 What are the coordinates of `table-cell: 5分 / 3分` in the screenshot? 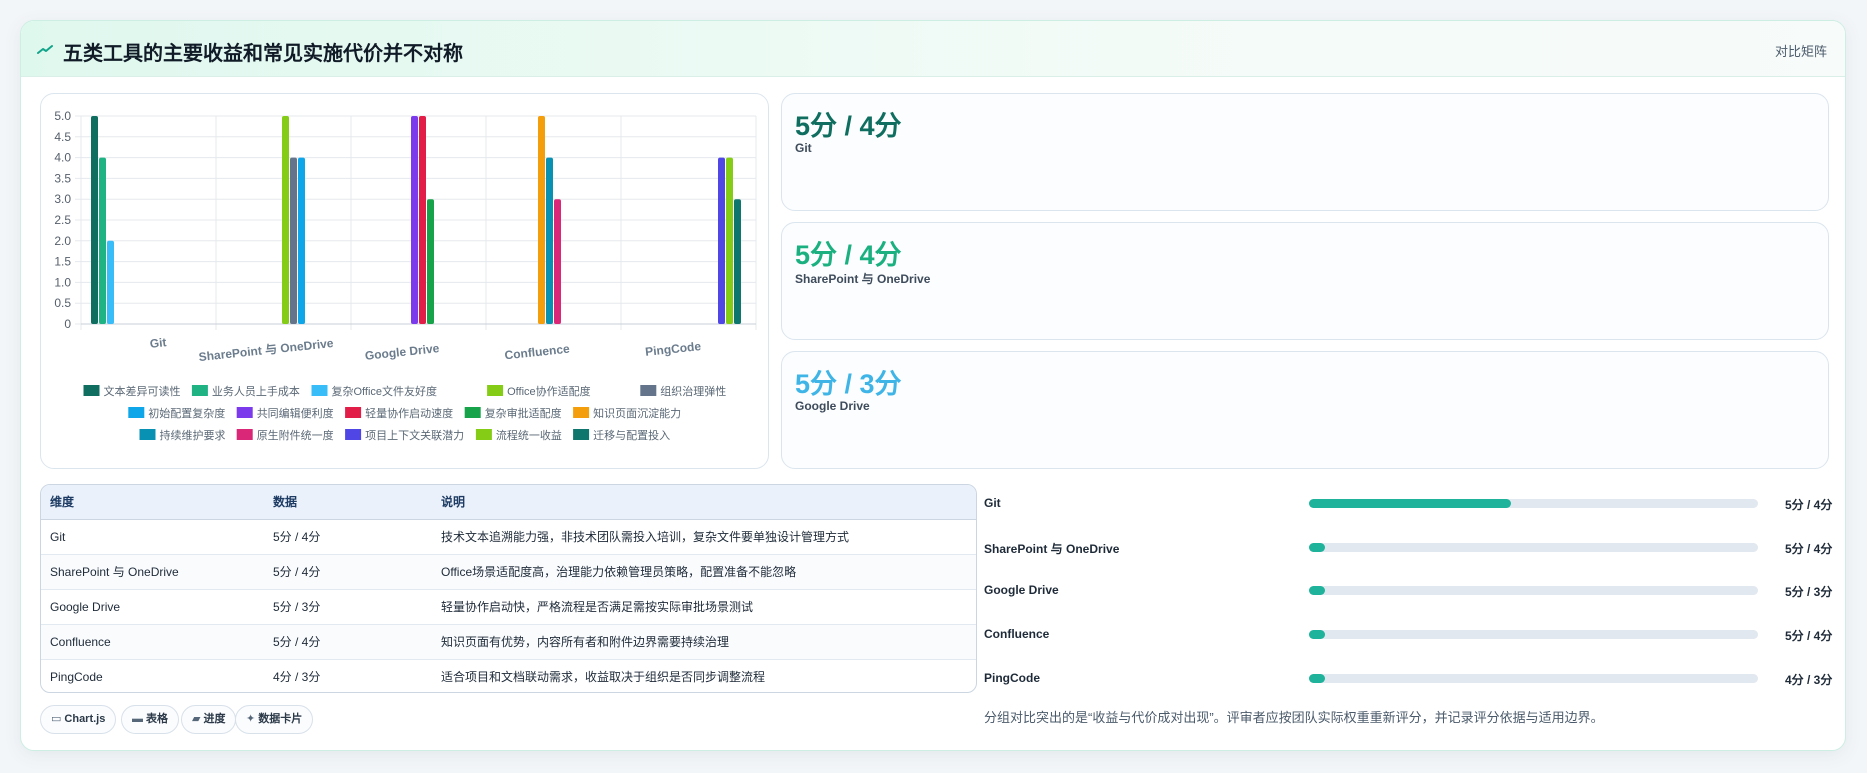 It's located at (297, 607).